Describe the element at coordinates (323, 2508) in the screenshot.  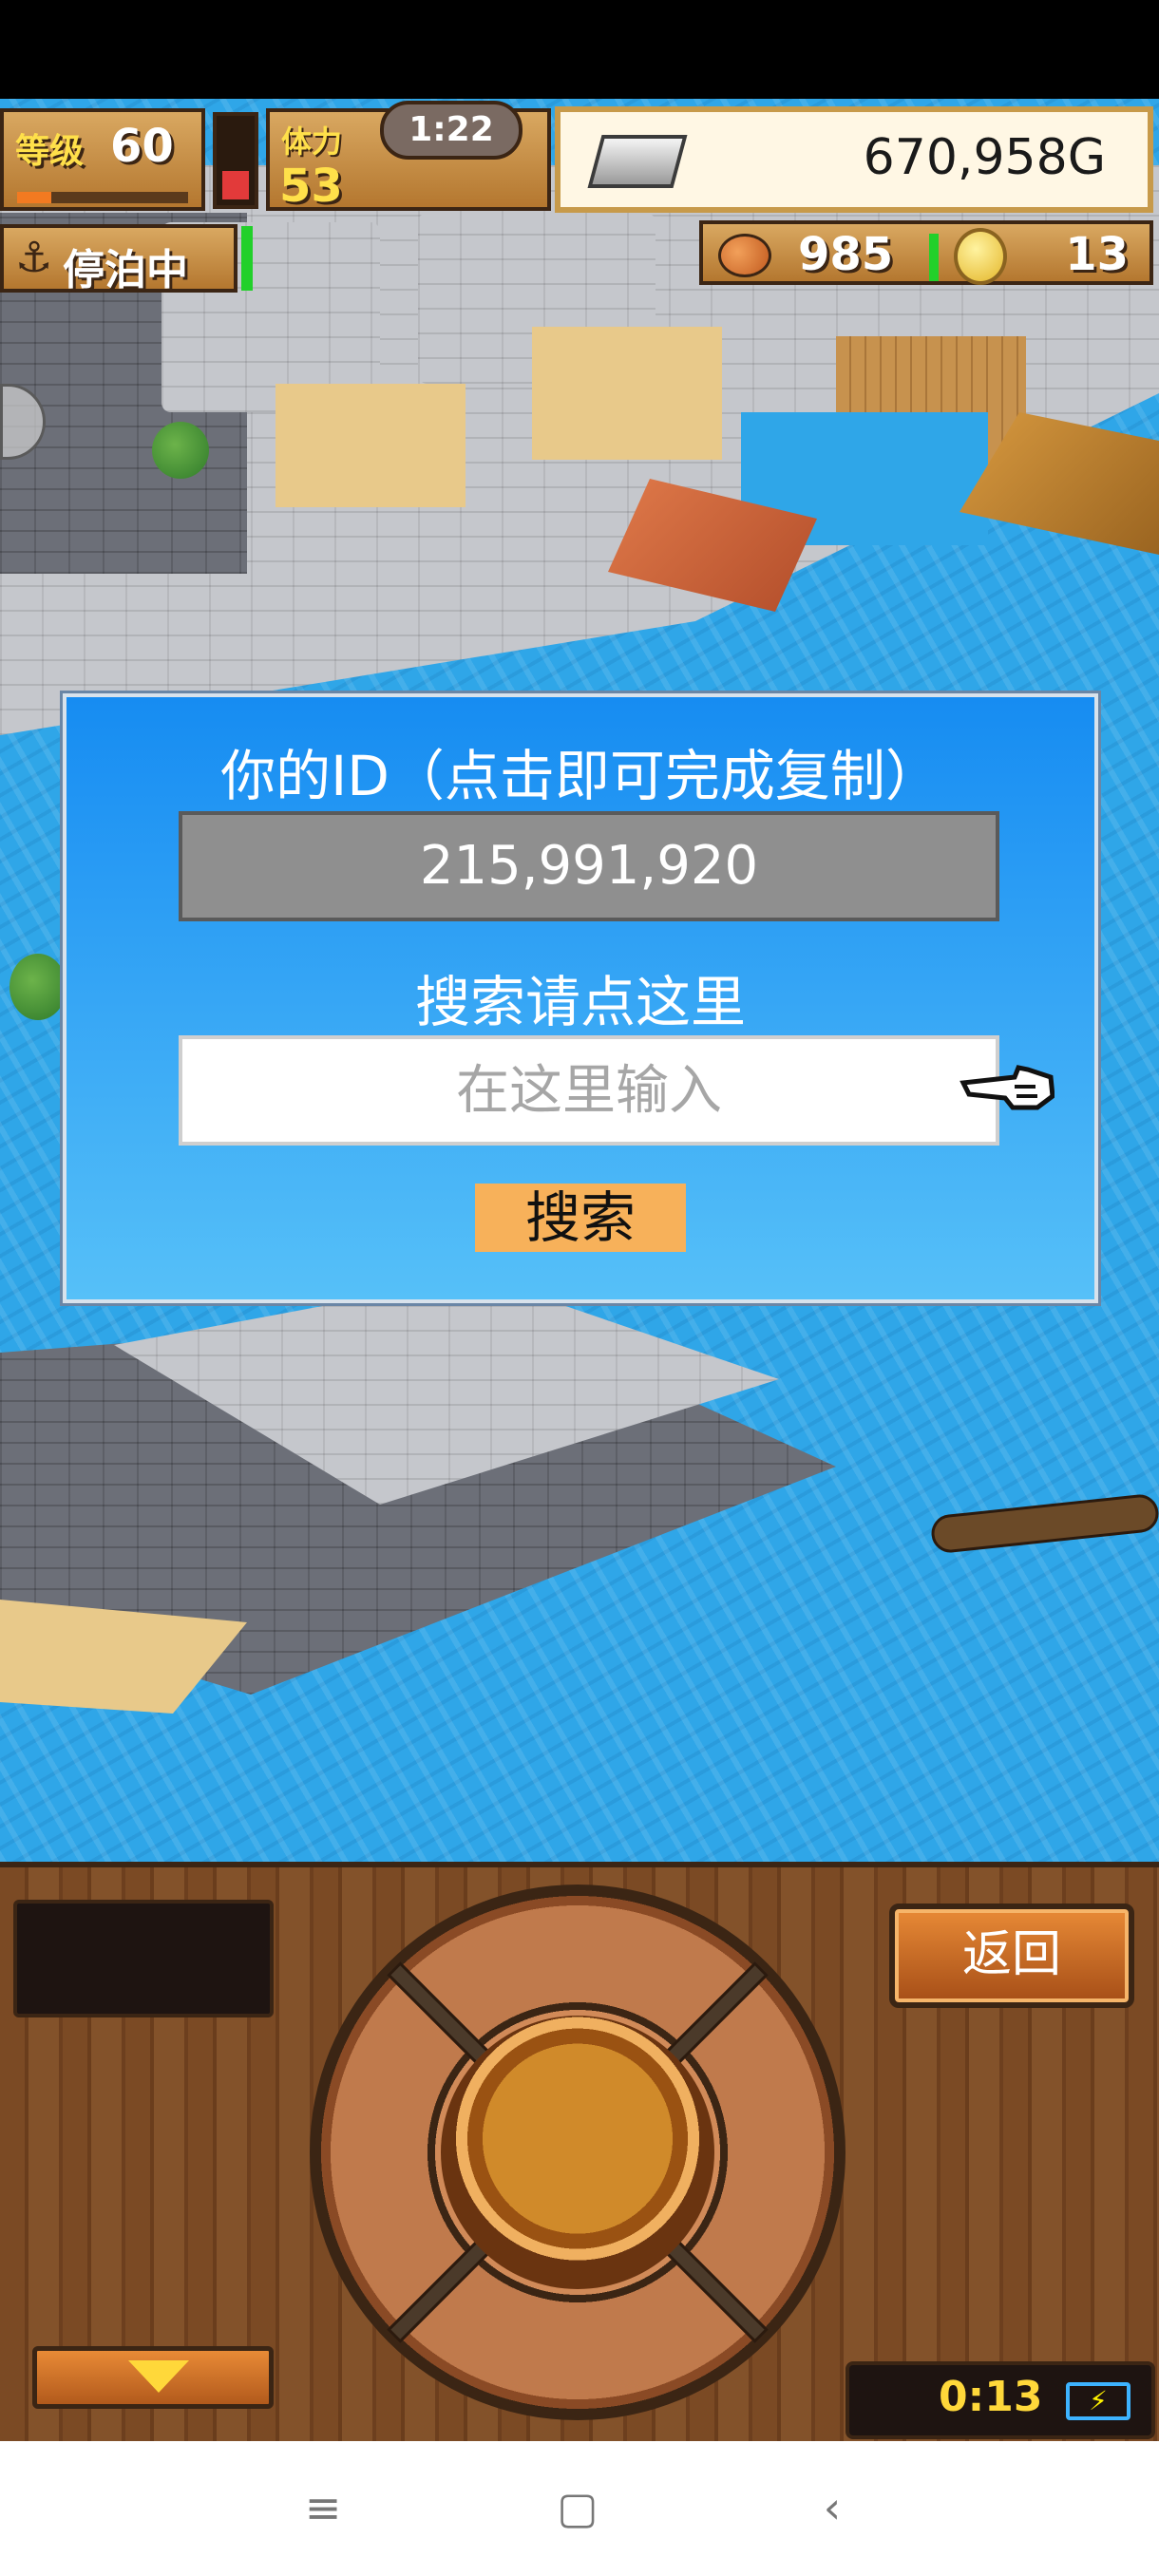
I see `menu-icon: ≡` at that location.